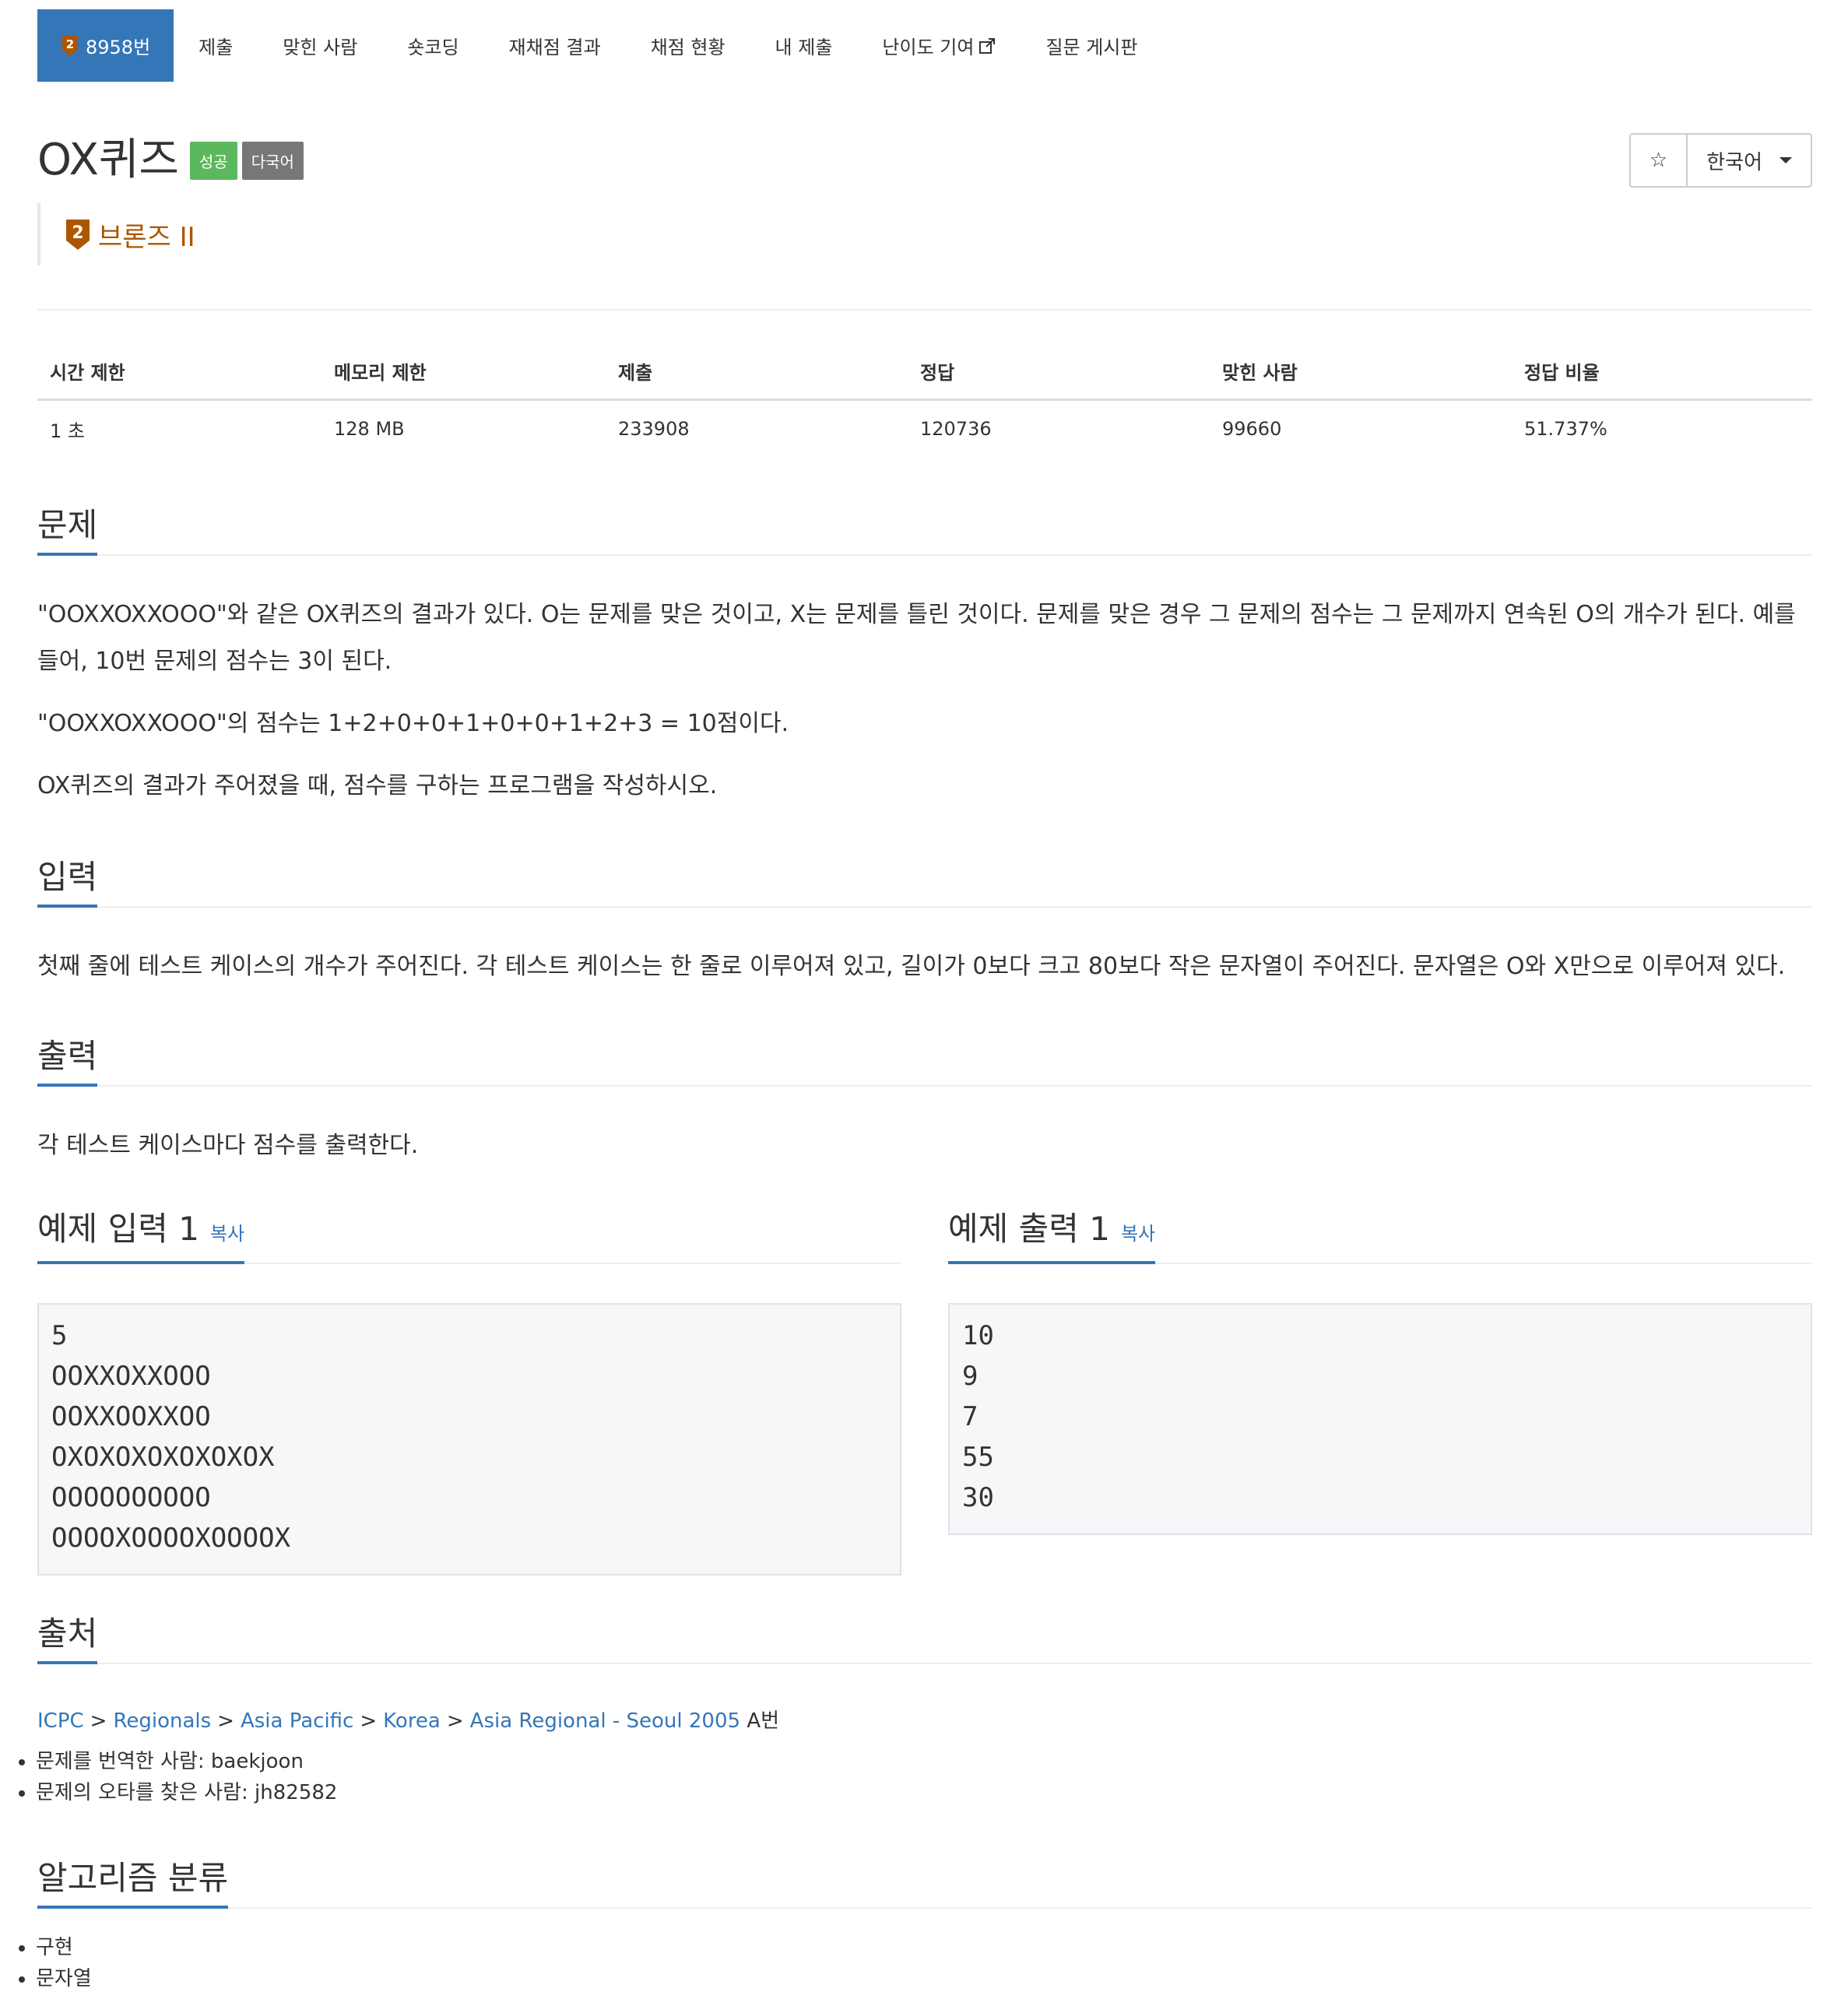 The image size is (1848, 2013). Describe the element at coordinates (763, 1721) in the screenshot. I see `source-problem-letter: A번` at that location.